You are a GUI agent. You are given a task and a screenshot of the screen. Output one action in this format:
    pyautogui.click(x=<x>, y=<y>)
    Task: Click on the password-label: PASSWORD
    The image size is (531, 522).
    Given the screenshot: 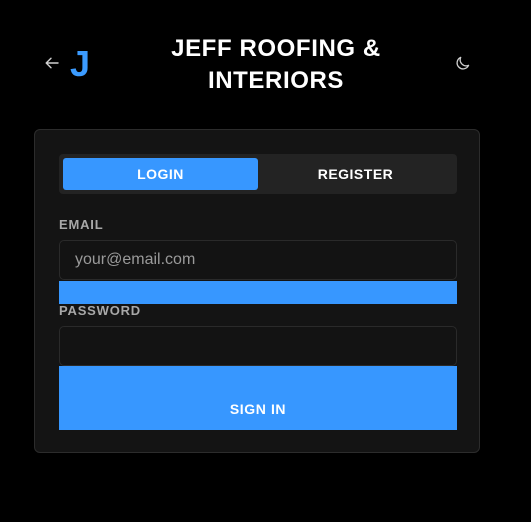 What is the action you would take?
    pyautogui.click(x=100, y=310)
    